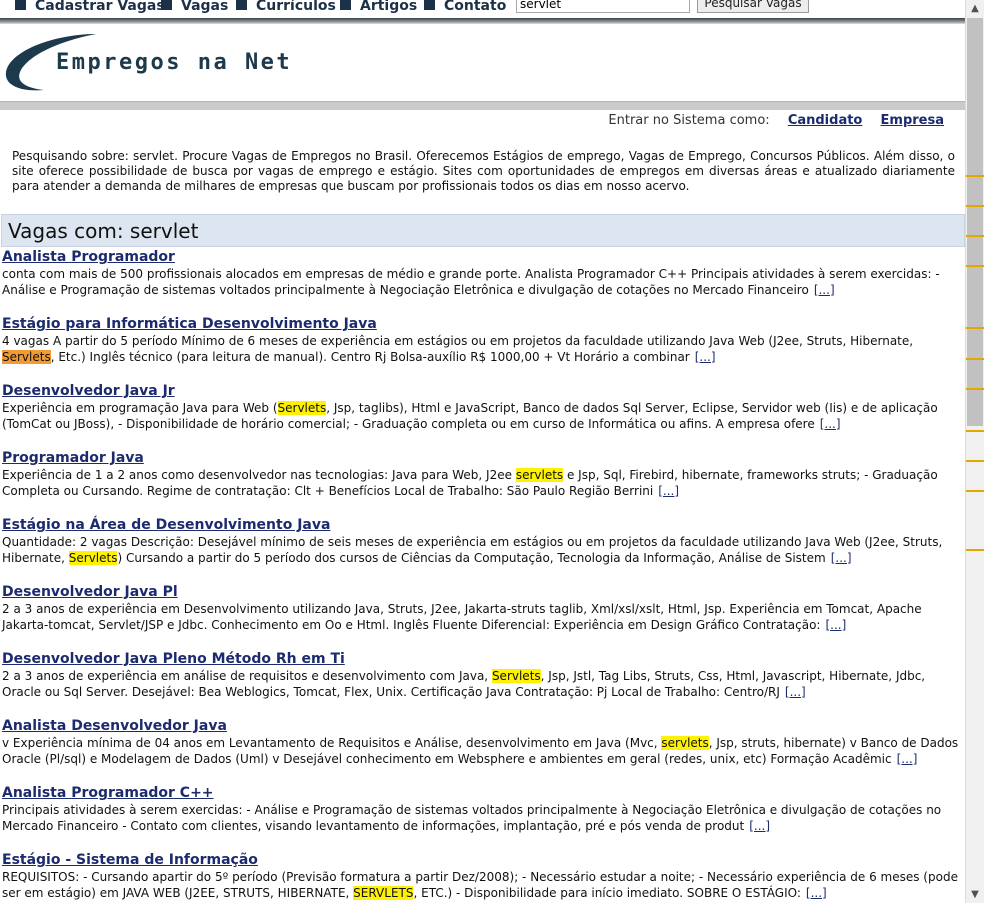  I want to click on nav-label: Cadastrar Vagas, so click(100, 7).